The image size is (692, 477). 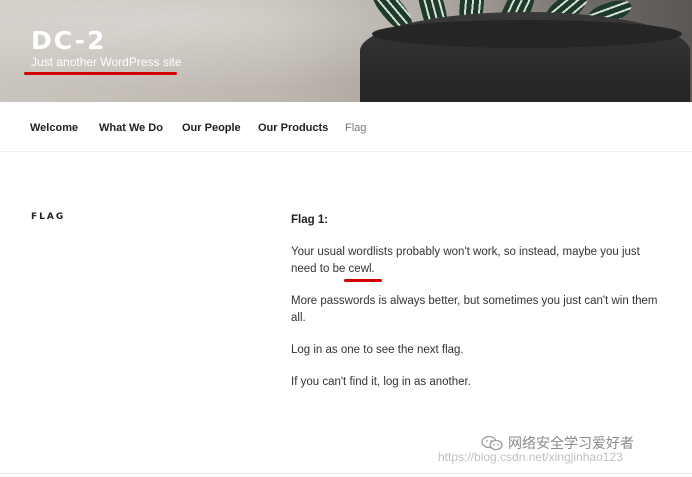 What do you see at coordinates (381, 382) in the screenshot?
I see `paragraph: If you can't find it, log in as another.` at bounding box center [381, 382].